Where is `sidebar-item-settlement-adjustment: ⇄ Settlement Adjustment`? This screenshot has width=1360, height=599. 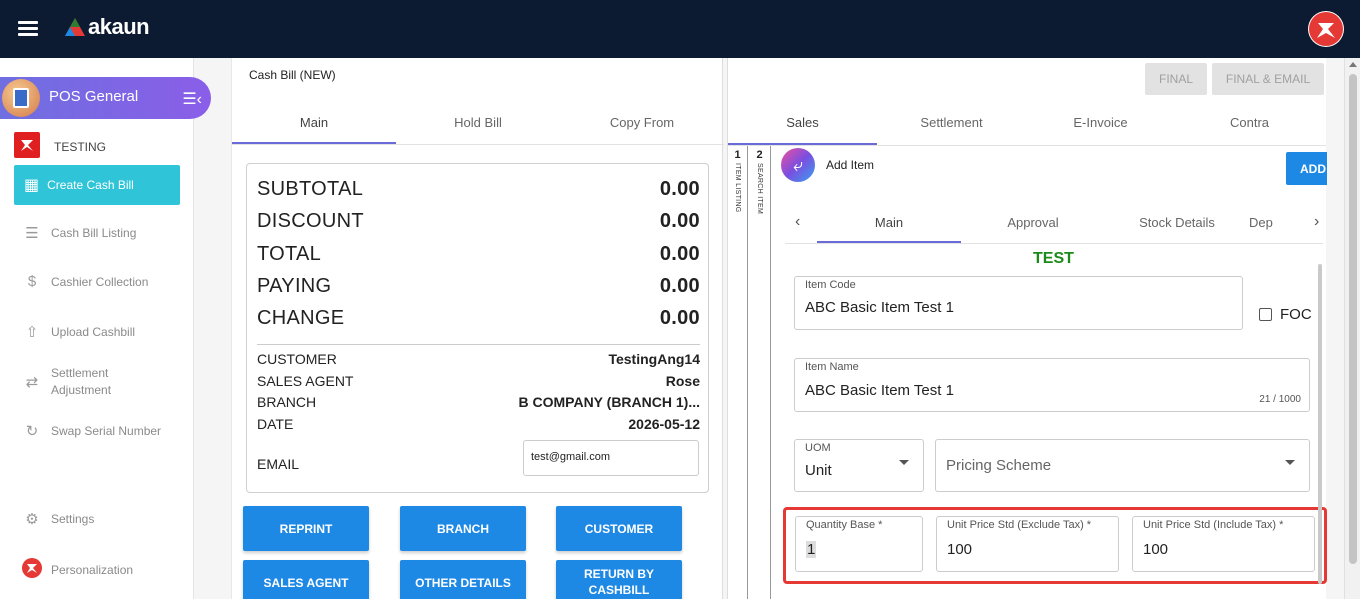 sidebar-item-settlement-adjustment: ⇄ Settlement Adjustment is located at coordinates (81, 382).